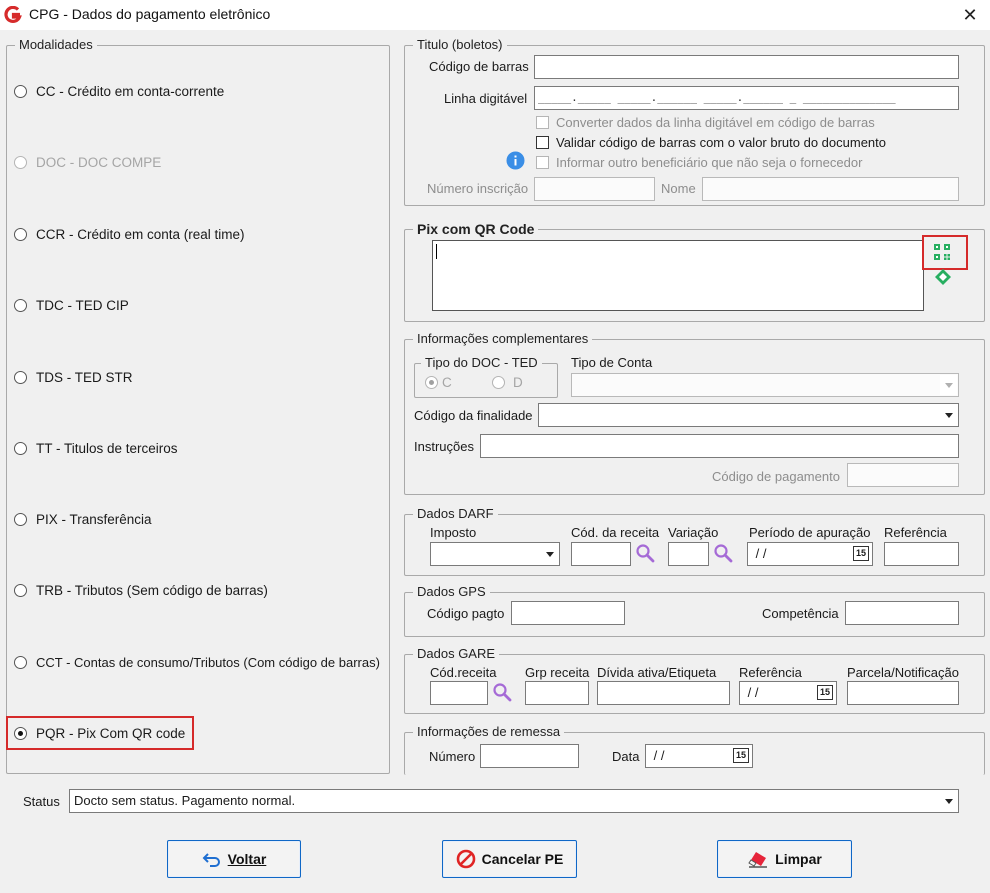 This screenshot has width=990, height=893. What do you see at coordinates (770, 672) in the screenshot?
I see `gare-referencia-label: Referência` at bounding box center [770, 672].